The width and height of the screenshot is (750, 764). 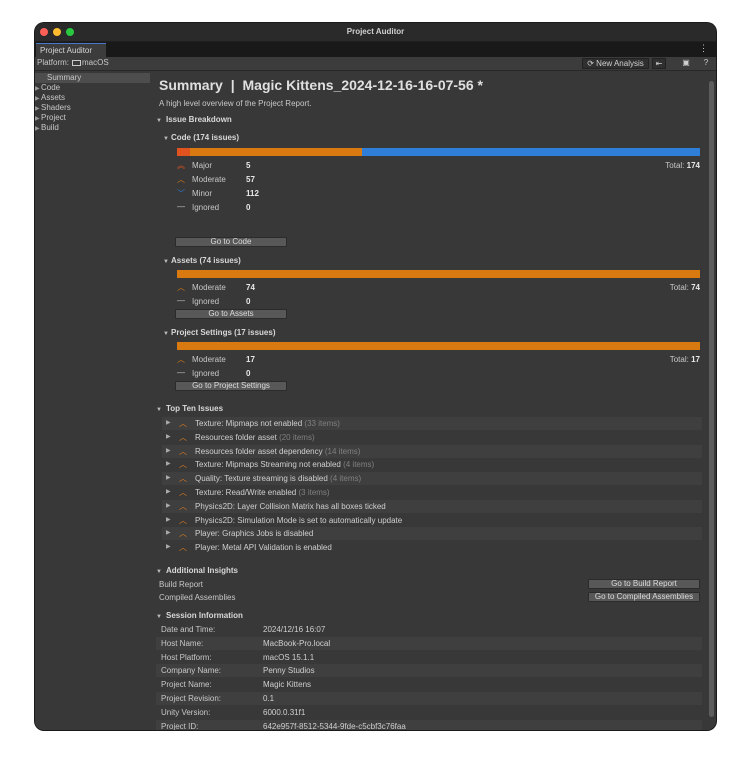 I want to click on new-analysis-button: ⟳ New Analysis, so click(x=615, y=63).